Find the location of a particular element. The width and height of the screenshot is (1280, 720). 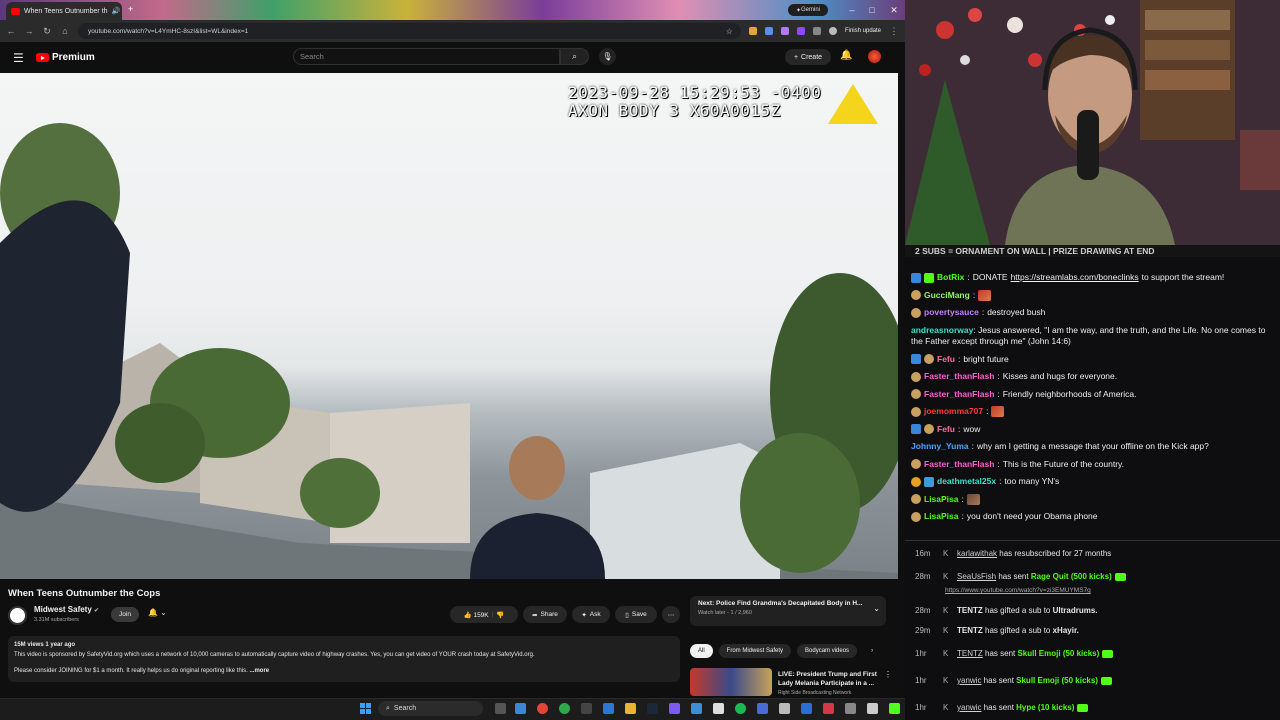

gemini-button: ✦ Gemini is located at coordinates (808, 10).